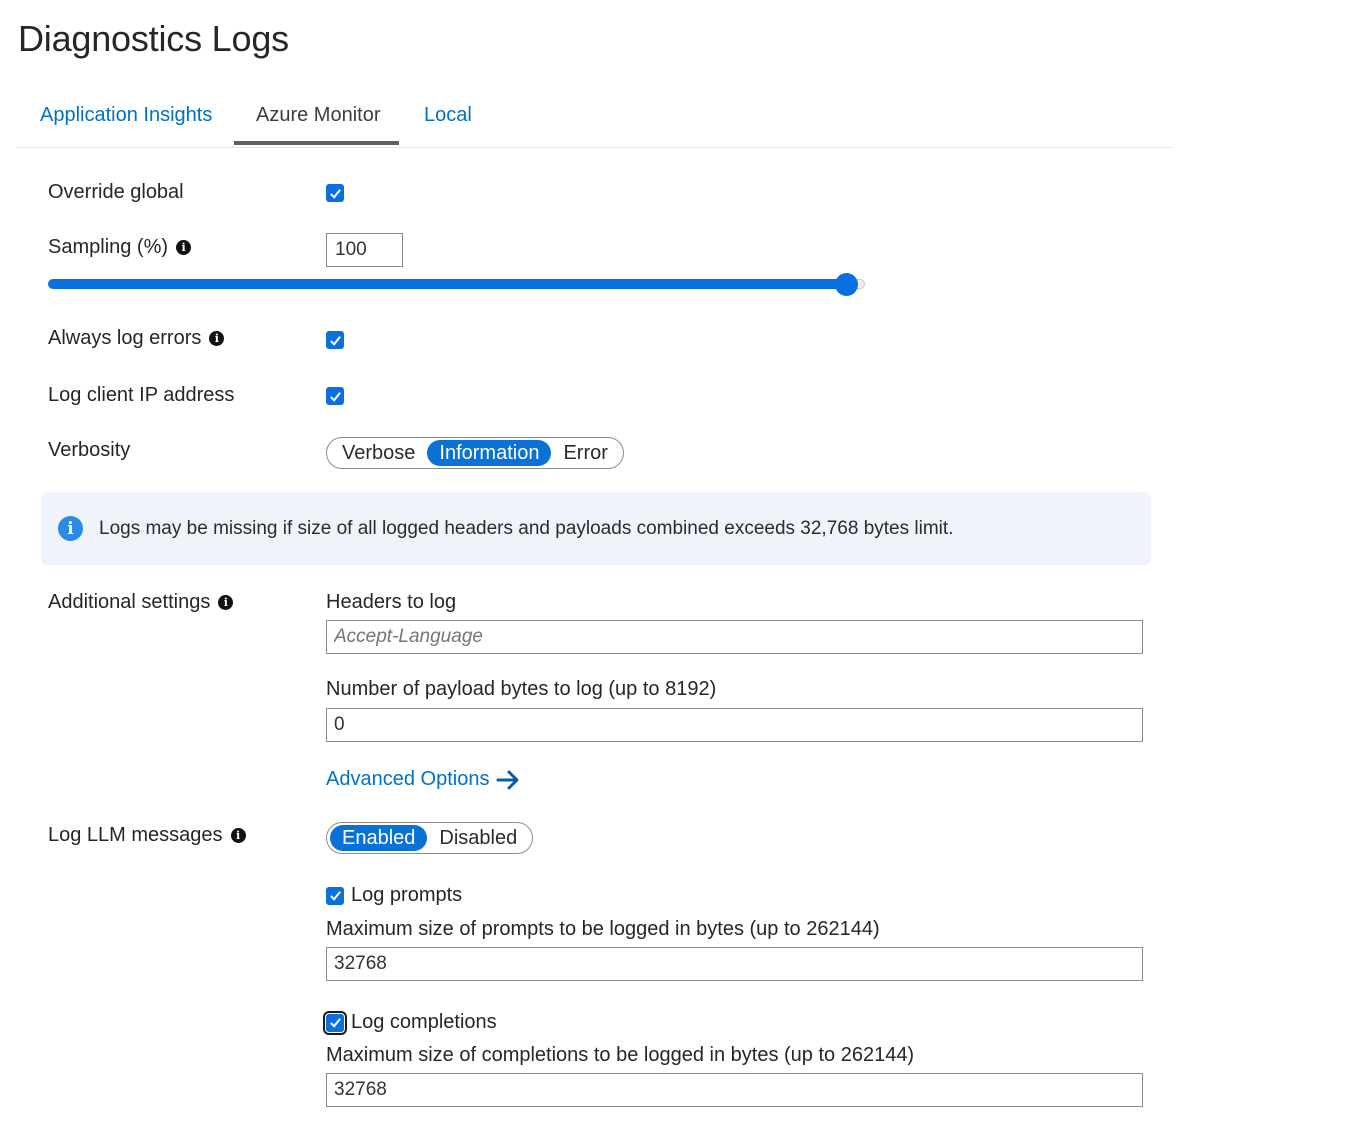 The image size is (1364, 1142). Describe the element at coordinates (379, 838) in the screenshot. I see `llm-option-enabled: Enabled` at that location.